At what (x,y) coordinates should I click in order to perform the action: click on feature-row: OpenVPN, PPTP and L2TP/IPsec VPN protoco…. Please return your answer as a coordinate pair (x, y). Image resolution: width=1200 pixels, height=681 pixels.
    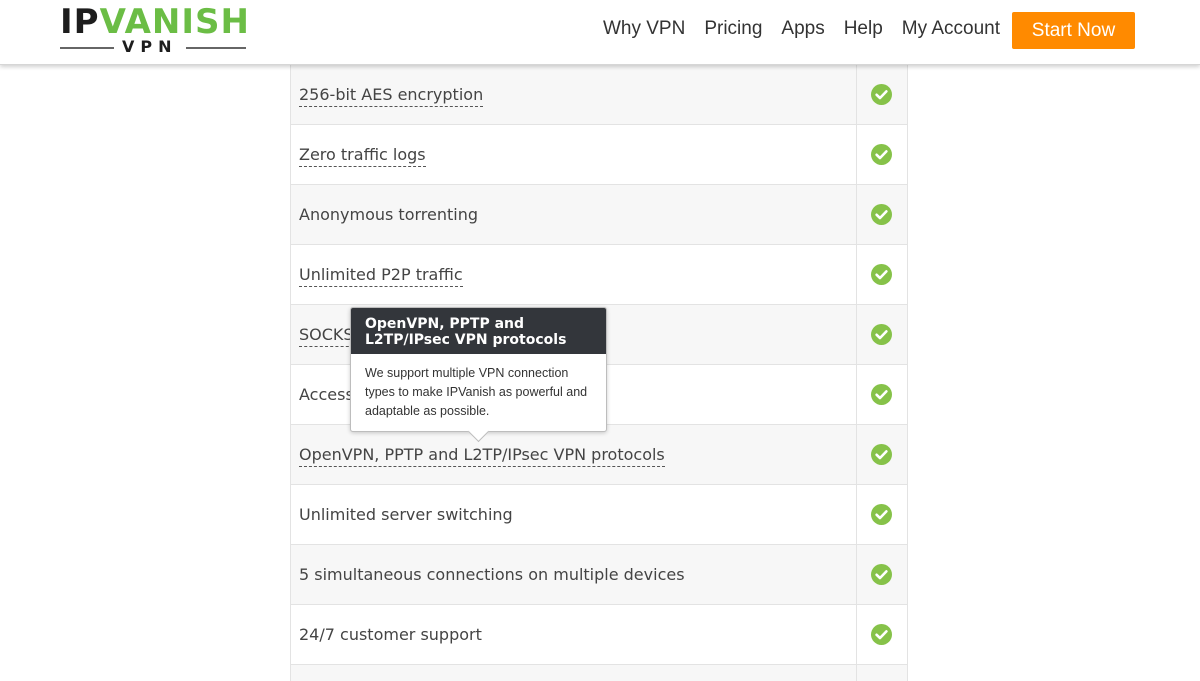
    Looking at the image, I should click on (599, 455).